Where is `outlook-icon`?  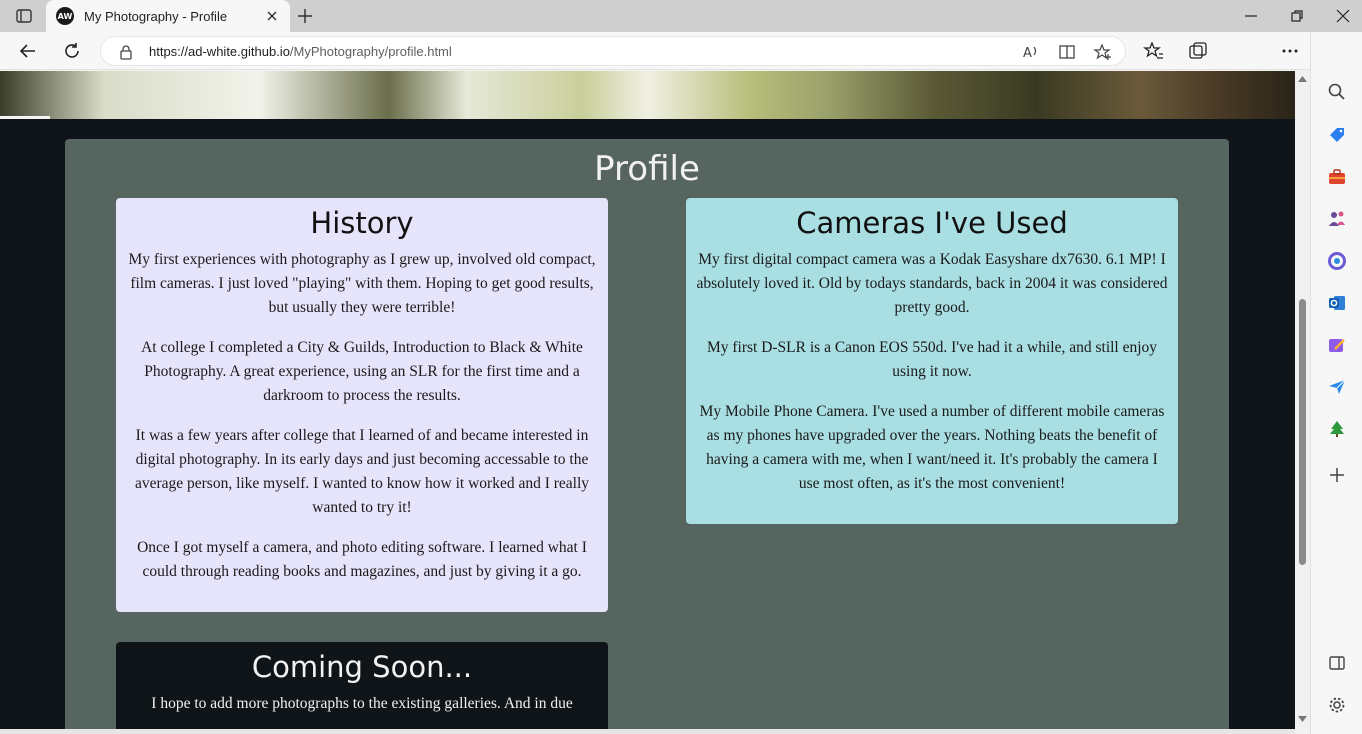
outlook-icon is located at coordinates (1337, 303).